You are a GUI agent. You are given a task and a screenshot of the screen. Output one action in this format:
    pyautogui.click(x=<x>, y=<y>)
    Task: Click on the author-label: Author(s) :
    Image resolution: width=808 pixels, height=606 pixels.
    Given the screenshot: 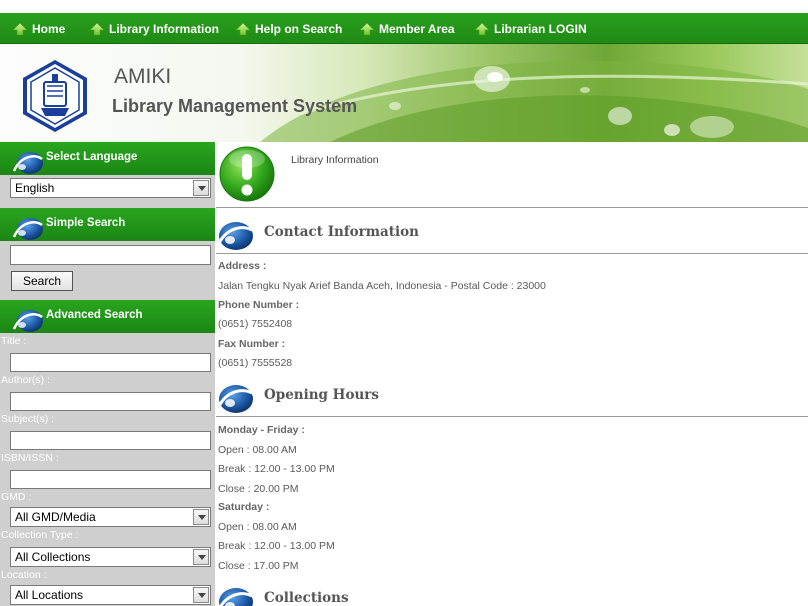 What is the action you would take?
    pyautogui.click(x=26, y=380)
    